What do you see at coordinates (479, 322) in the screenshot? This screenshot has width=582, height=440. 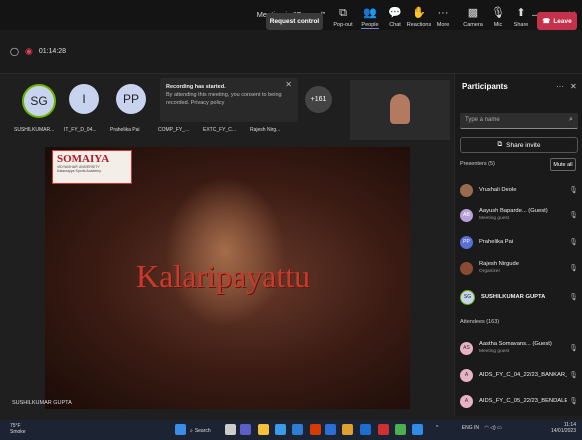 I see `attendees-section-label: Attendees (163)` at bounding box center [479, 322].